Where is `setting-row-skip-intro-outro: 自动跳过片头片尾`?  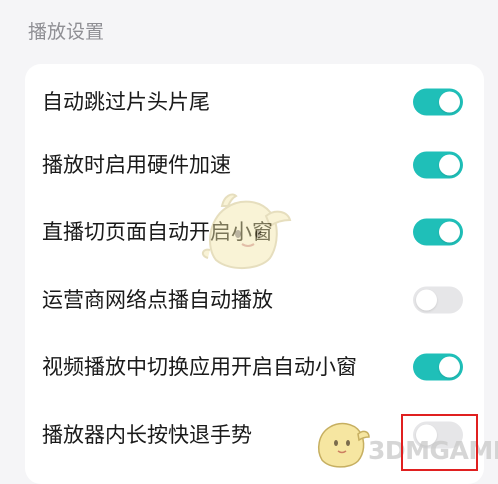
setting-row-skip-intro-outro: 自动跳过片头片尾 is located at coordinates (254, 101).